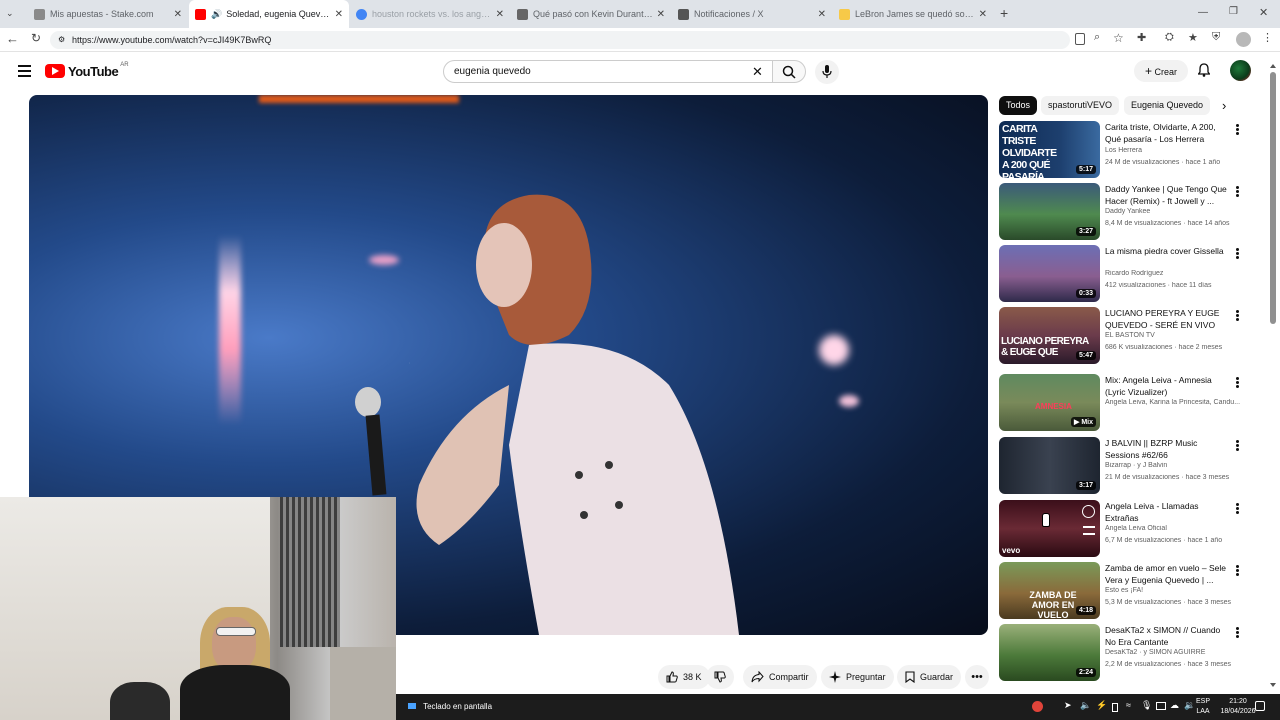 Image resolution: width=1280 pixels, height=720 pixels. What do you see at coordinates (1224, 105) in the screenshot?
I see `chip-scroll-right-icon: ›` at bounding box center [1224, 105].